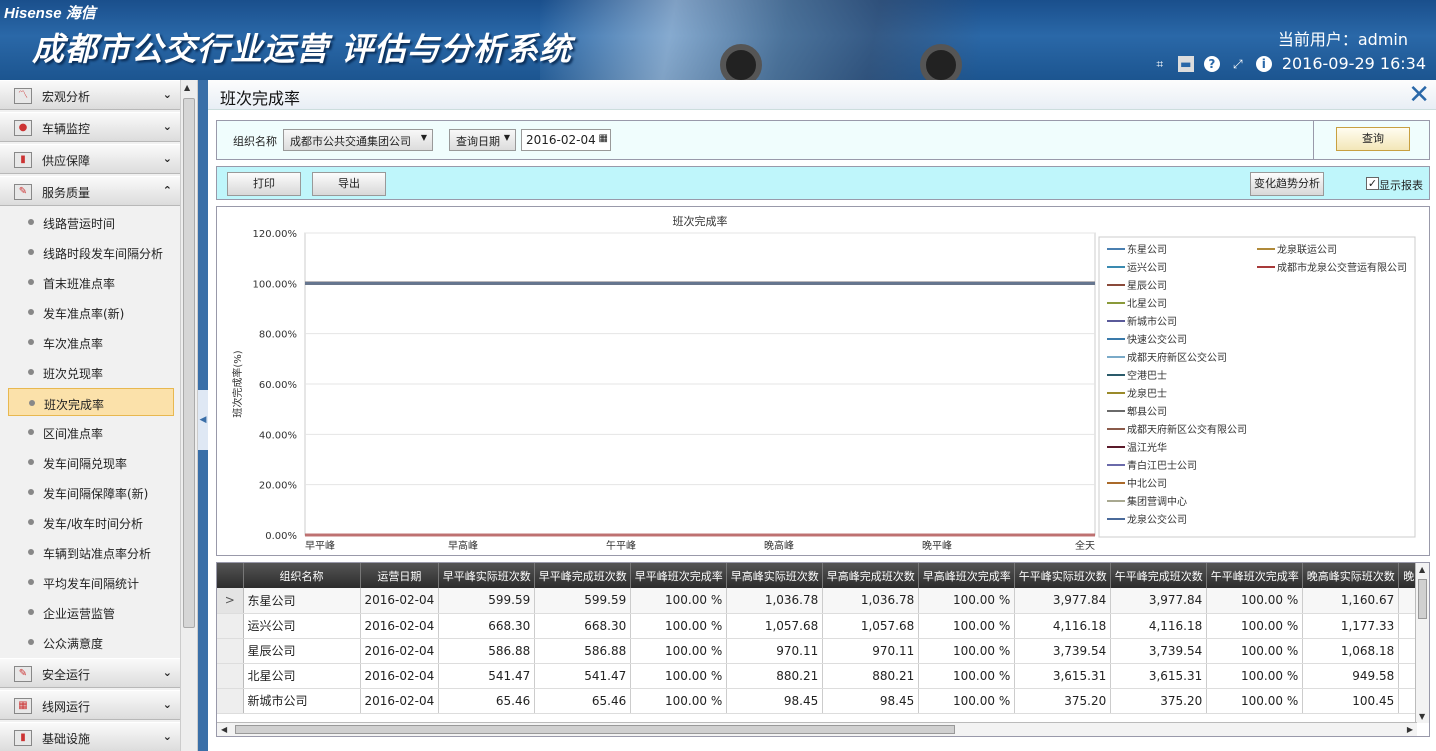  Describe the element at coordinates (23, 192) in the screenshot. I see `edit-chart-icon: ✎` at that location.